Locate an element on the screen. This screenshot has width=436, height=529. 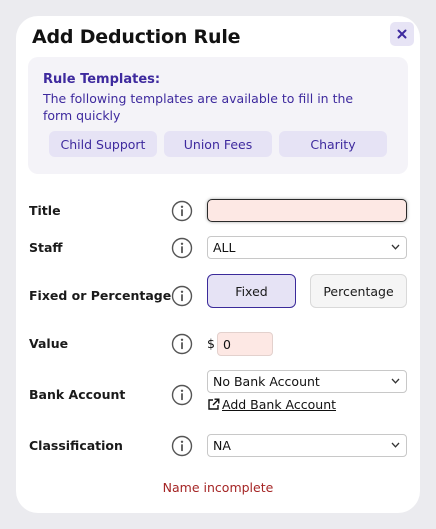
percentage-button: Percentage is located at coordinates (358, 291).